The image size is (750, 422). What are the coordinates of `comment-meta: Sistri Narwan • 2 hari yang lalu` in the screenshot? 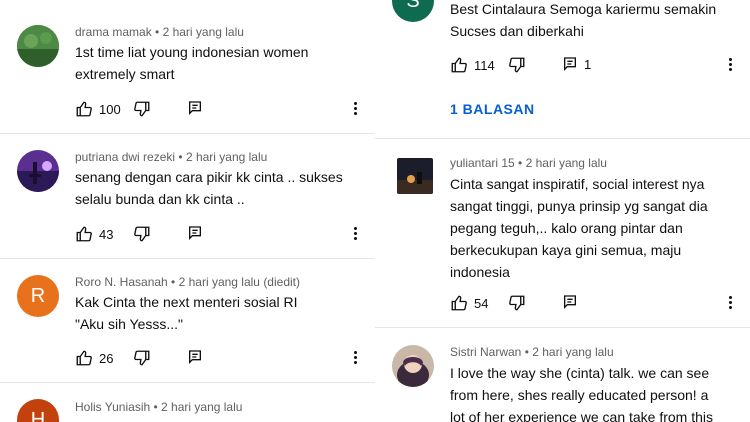 It's located at (532, 352).